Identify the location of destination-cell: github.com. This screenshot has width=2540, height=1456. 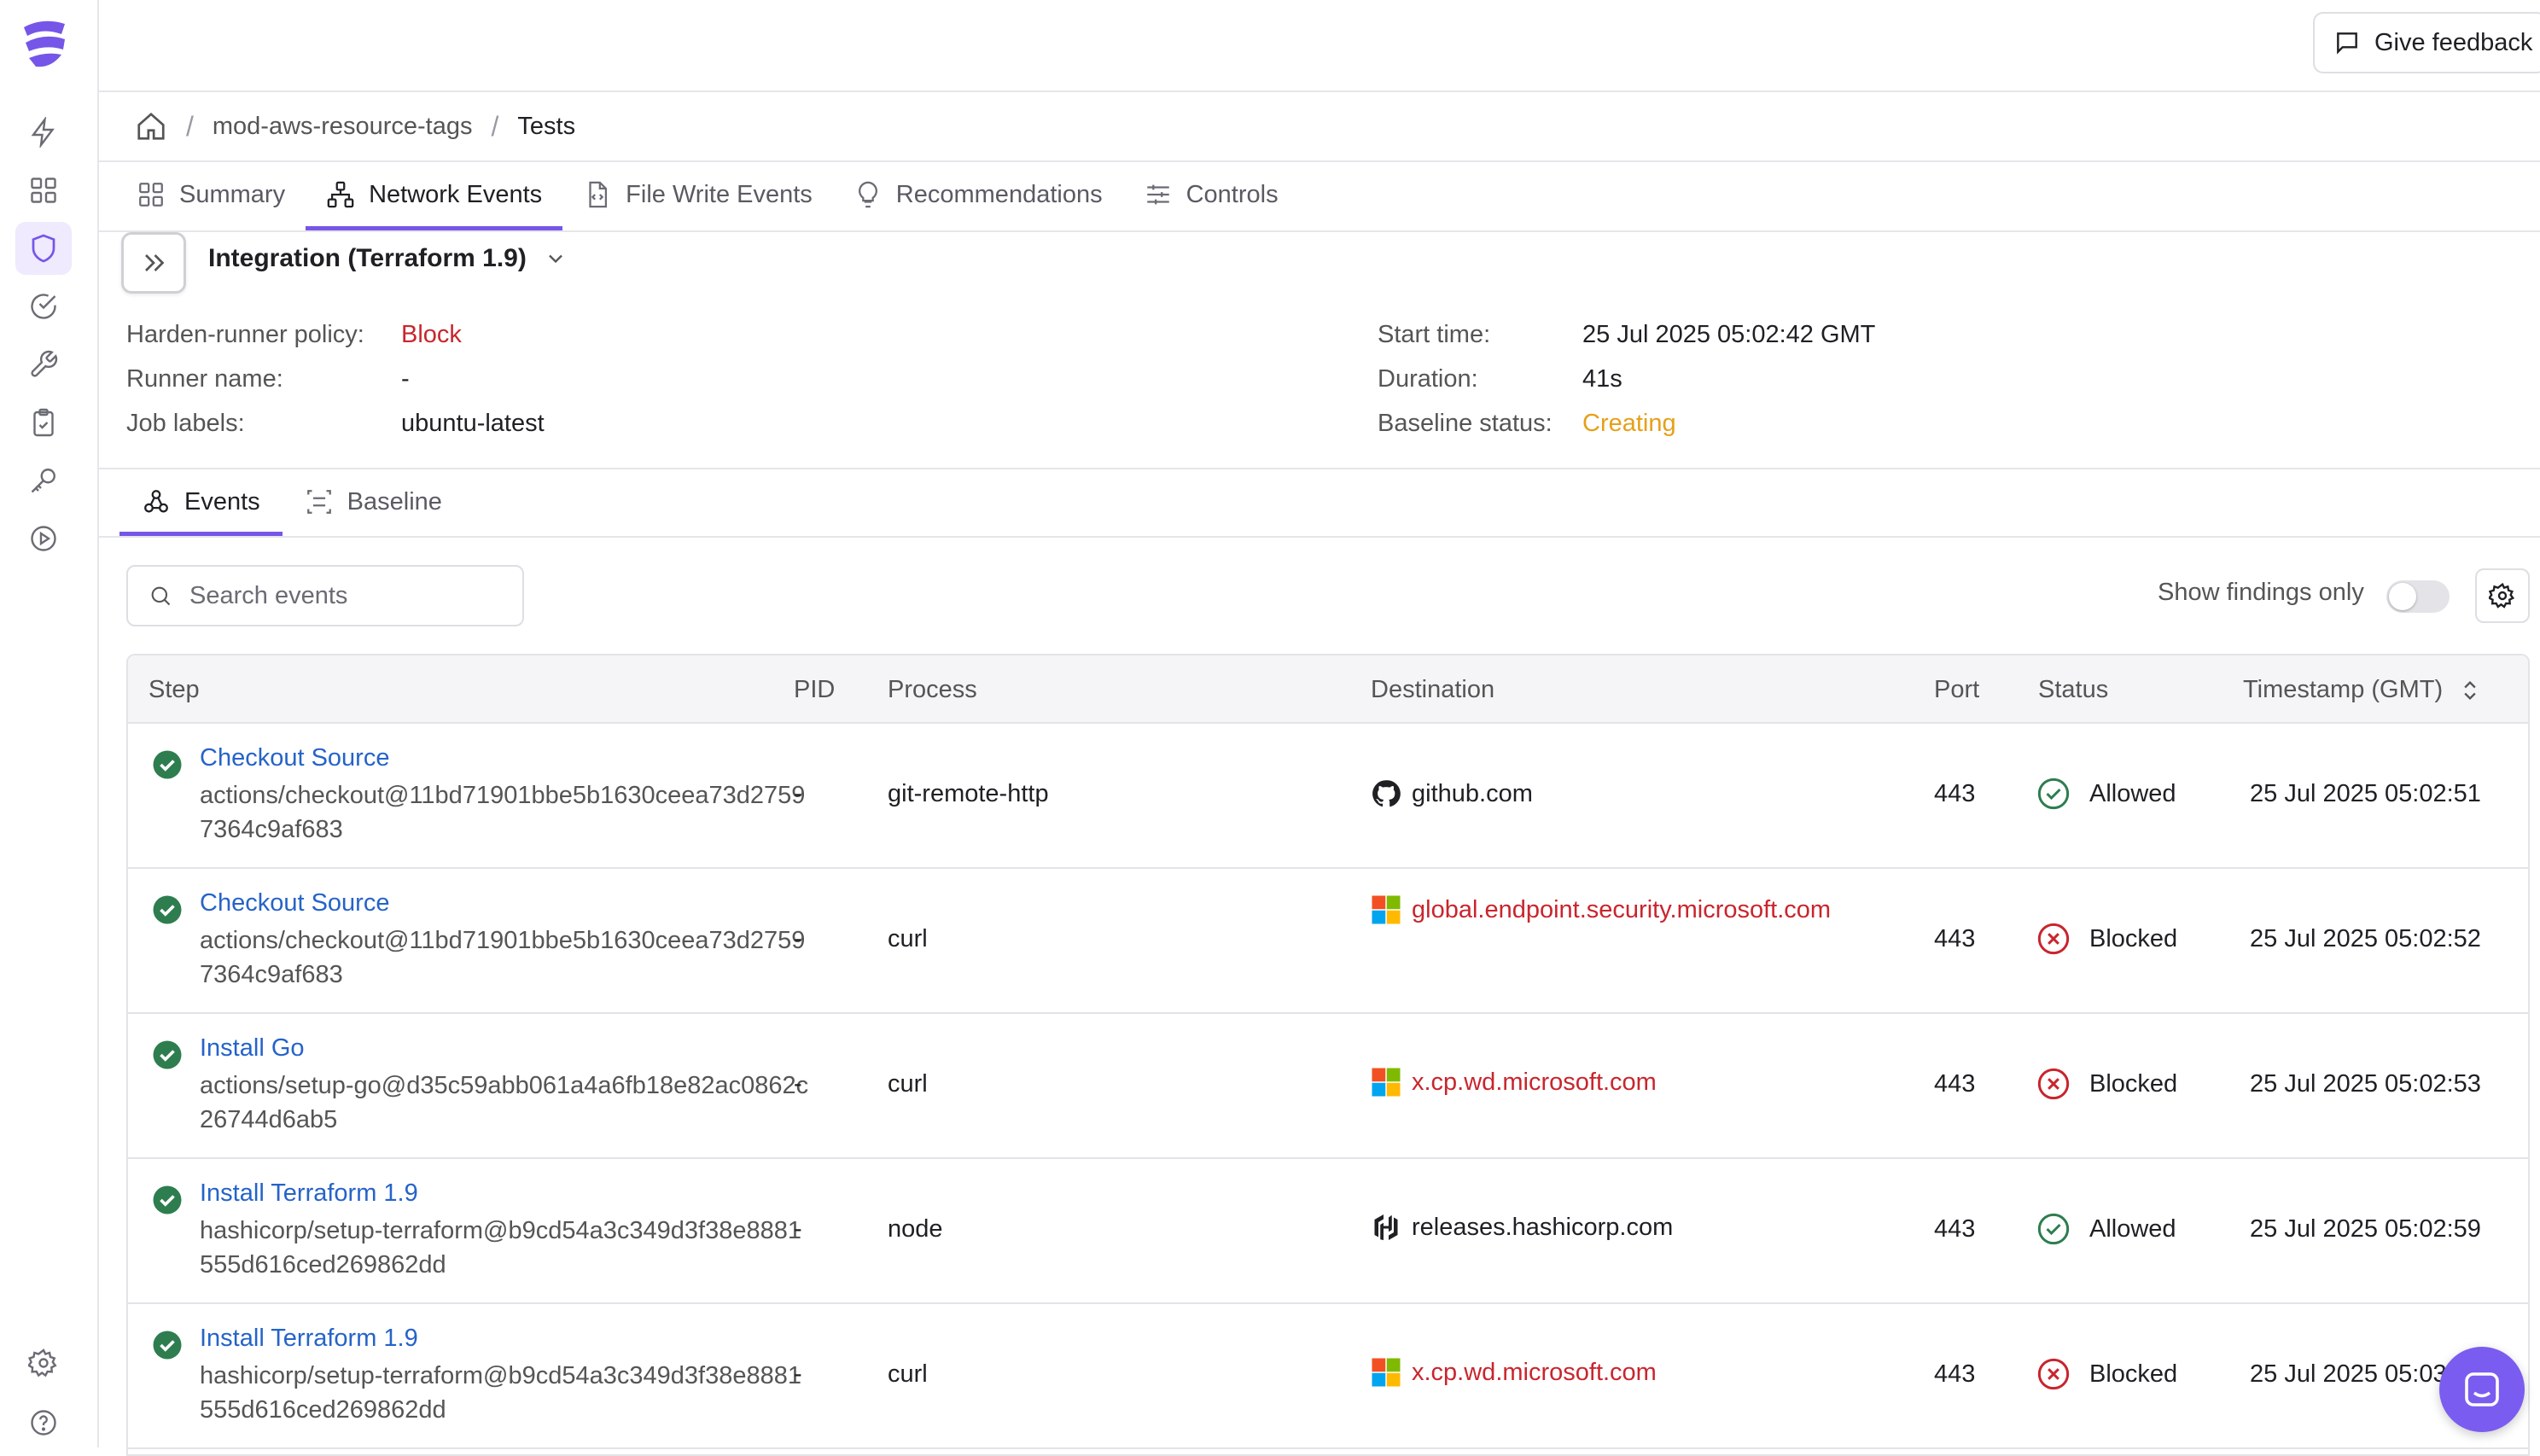
(1452, 793).